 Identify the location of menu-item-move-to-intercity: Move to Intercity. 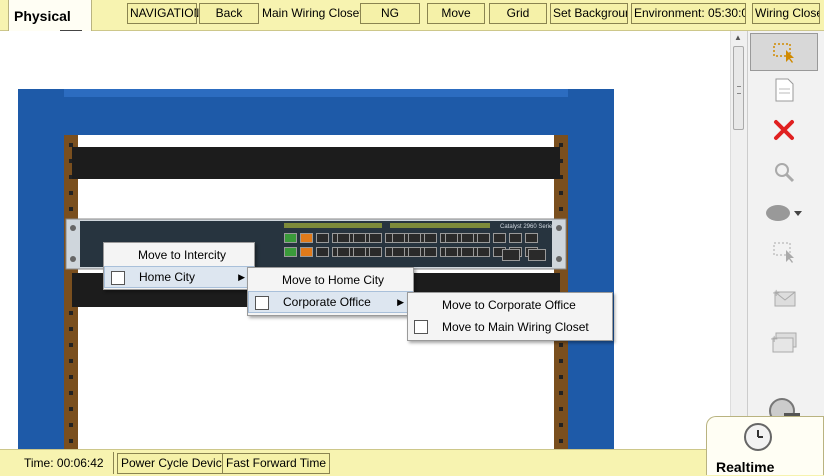
(179, 255).